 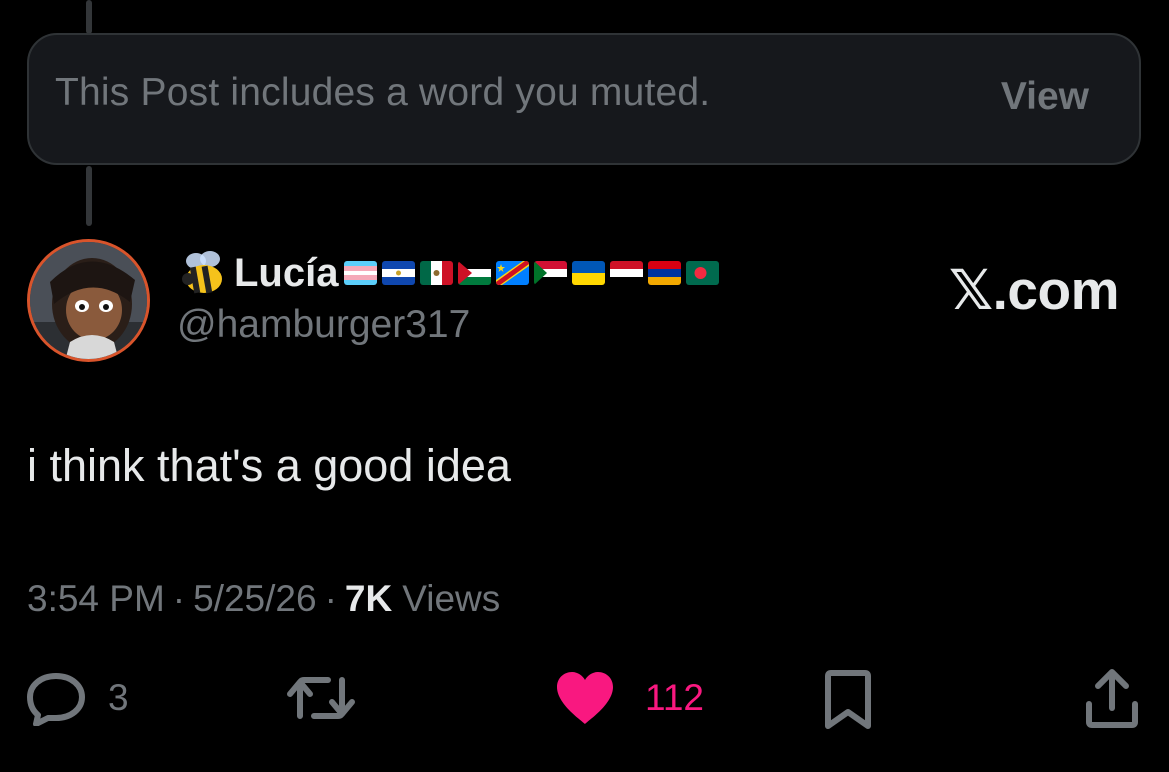 What do you see at coordinates (589, 273) in the screenshot?
I see `ukraine-flag-icon` at bounding box center [589, 273].